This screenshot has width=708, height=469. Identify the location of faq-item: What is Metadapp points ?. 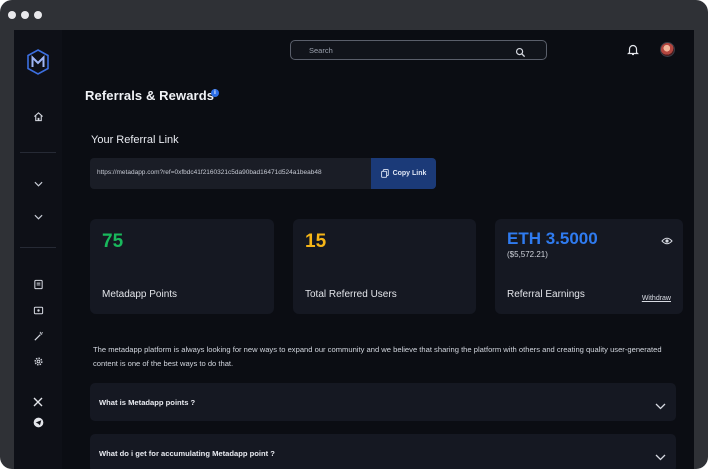
(383, 402).